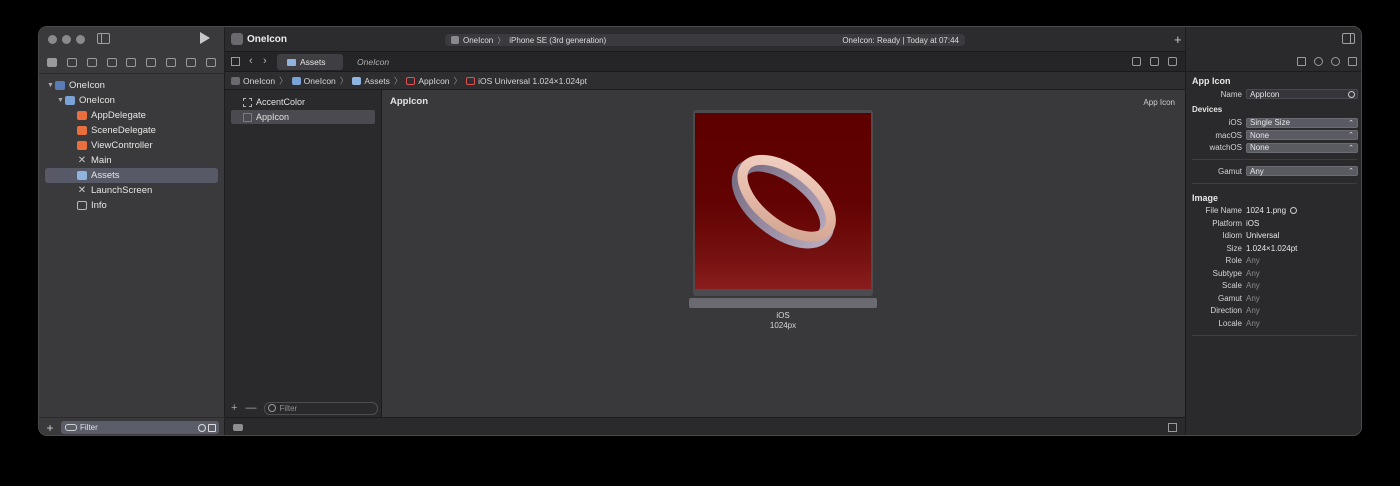 This screenshot has width=1400, height=486. What do you see at coordinates (1302, 147) in the screenshot?
I see `watchos-popup: None ⌃` at bounding box center [1302, 147].